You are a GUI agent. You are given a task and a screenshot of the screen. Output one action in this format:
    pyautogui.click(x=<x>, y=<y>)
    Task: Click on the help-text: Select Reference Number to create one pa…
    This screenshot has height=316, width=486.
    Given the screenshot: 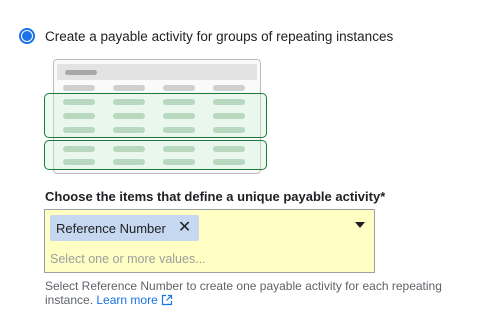 What is the action you would take?
    pyautogui.click(x=255, y=293)
    